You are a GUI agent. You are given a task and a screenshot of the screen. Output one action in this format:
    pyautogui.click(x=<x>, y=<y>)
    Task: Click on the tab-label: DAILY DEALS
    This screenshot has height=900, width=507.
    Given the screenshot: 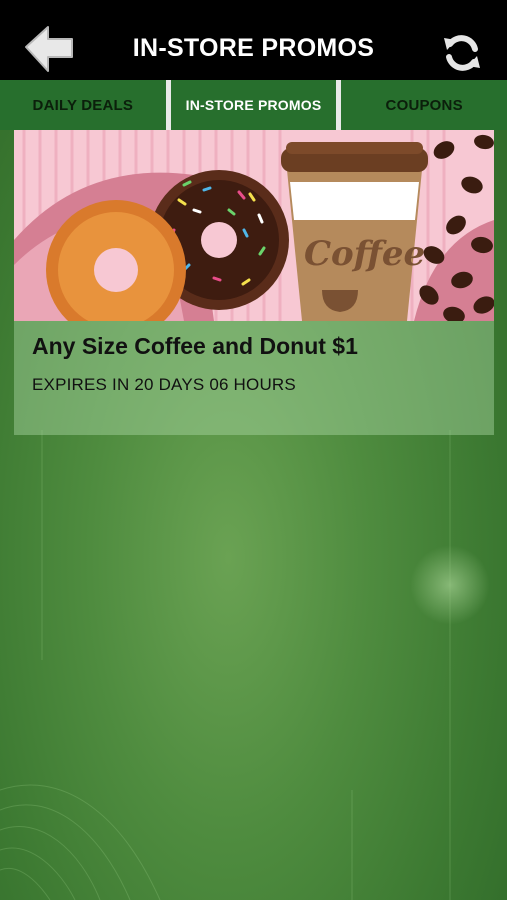 What is the action you would take?
    pyautogui.click(x=83, y=105)
    